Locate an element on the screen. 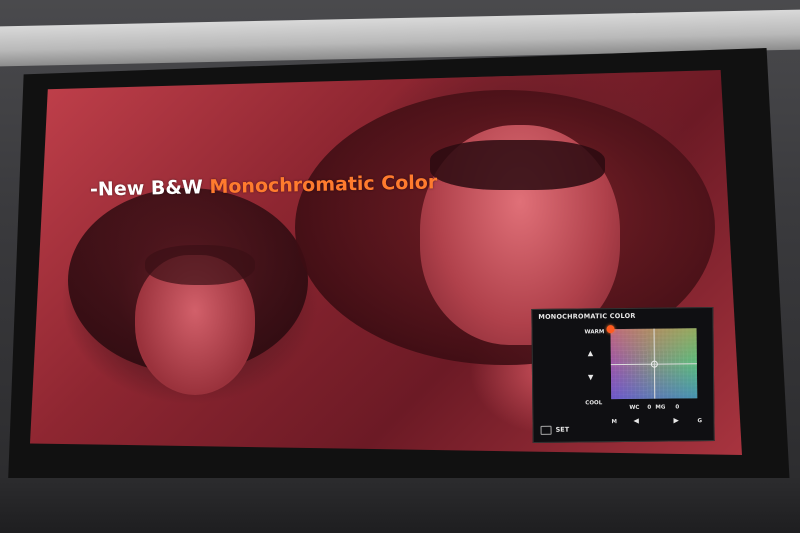 Image resolution: width=800 pixels, height=533 pixels. color-grid is located at coordinates (652, 362).